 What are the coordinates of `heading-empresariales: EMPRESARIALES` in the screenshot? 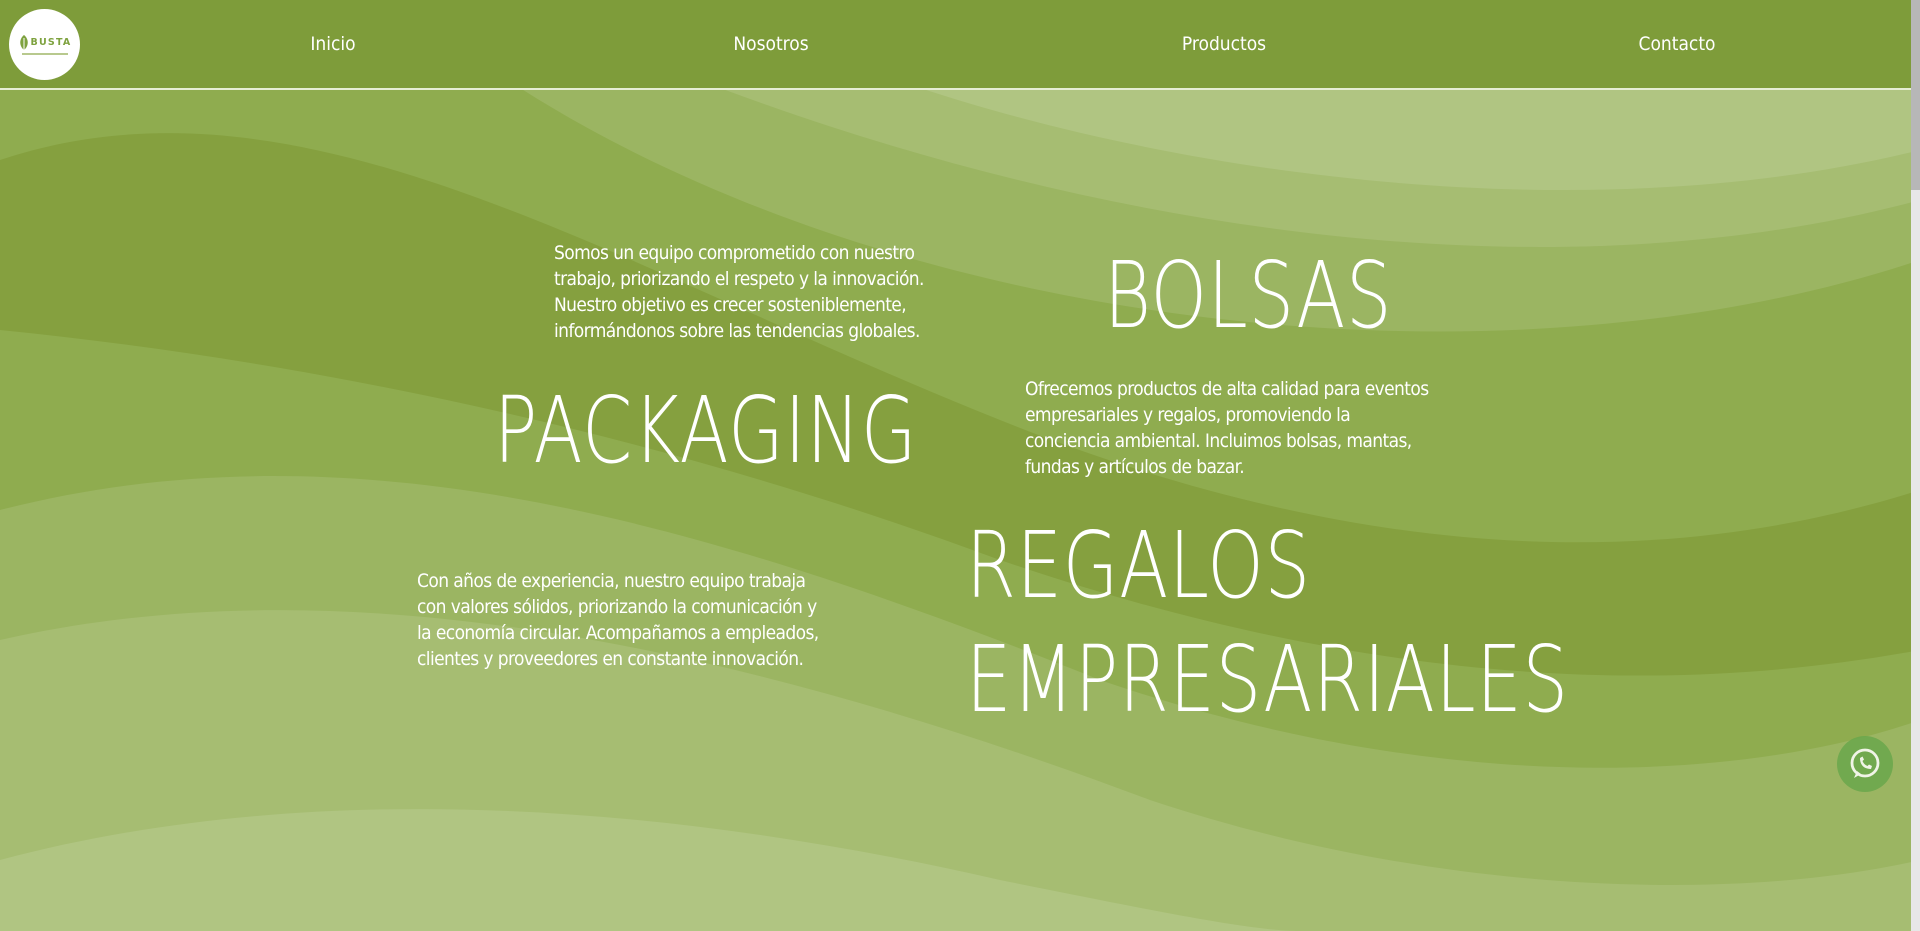 It's located at (1267, 679).